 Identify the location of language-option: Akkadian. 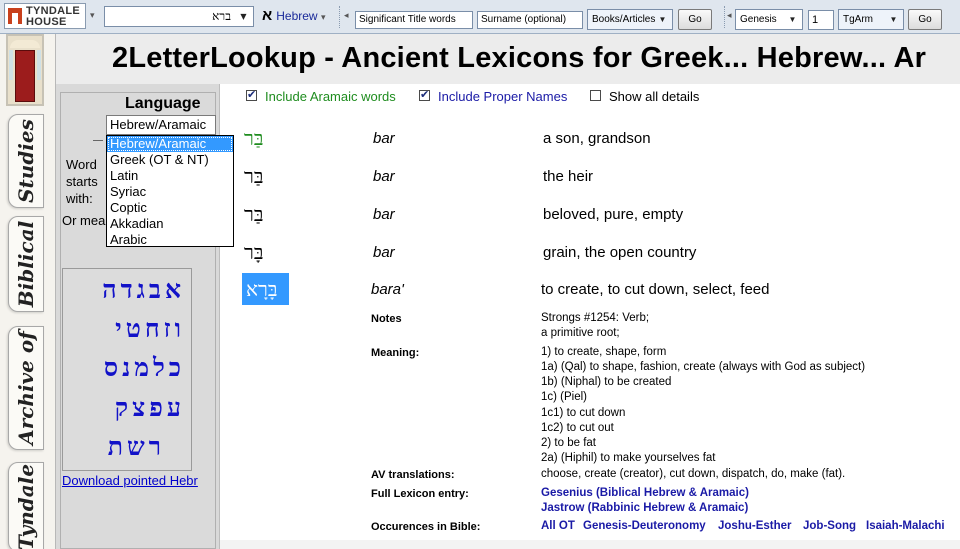
(170, 224).